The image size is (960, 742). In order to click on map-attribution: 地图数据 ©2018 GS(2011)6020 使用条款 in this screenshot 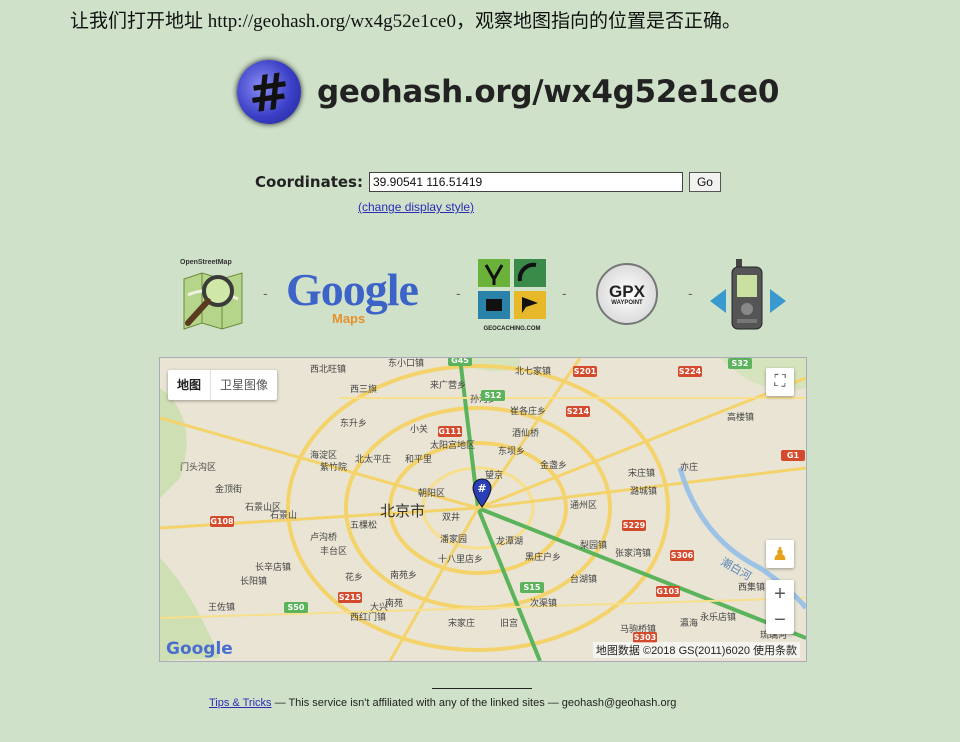, I will do `click(696, 650)`.